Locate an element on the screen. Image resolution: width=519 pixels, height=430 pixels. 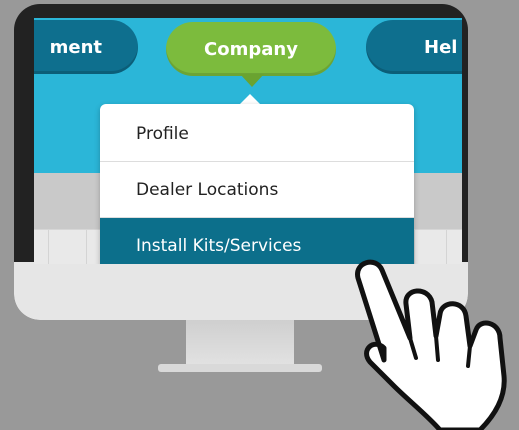
pointing-hand-icon is located at coordinates (431, 344).